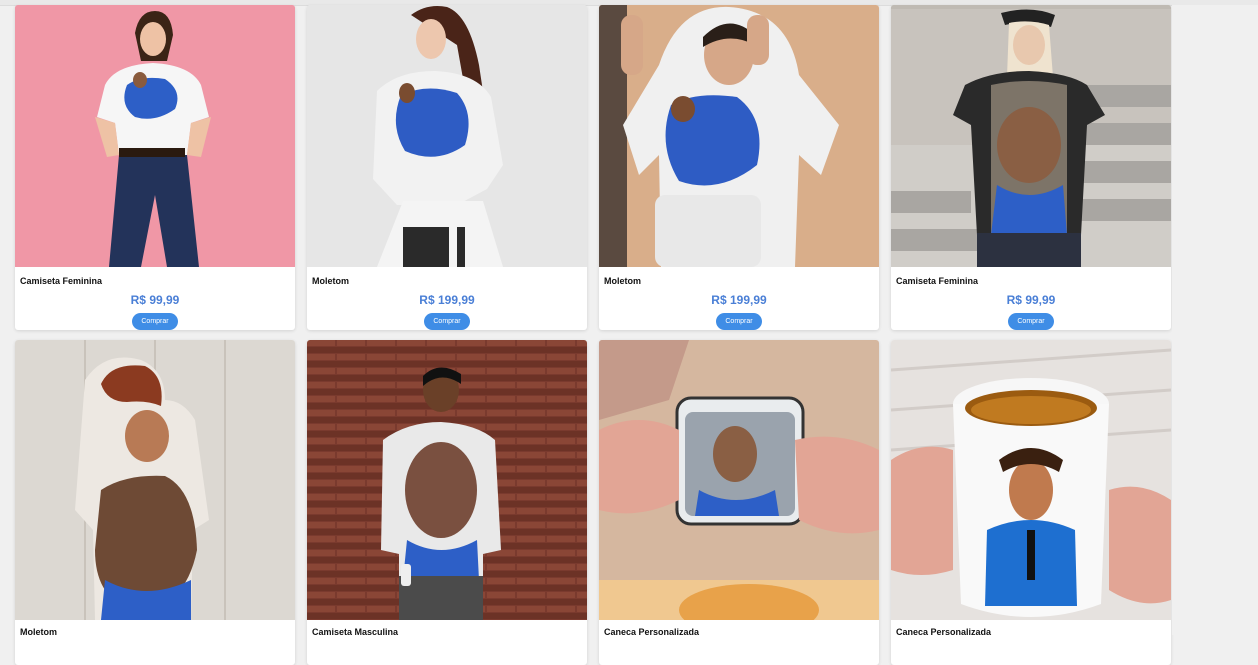 The width and height of the screenshot is (1258, 665). I want to click on product-name: Camiseta Masculina, so click(355, 632).